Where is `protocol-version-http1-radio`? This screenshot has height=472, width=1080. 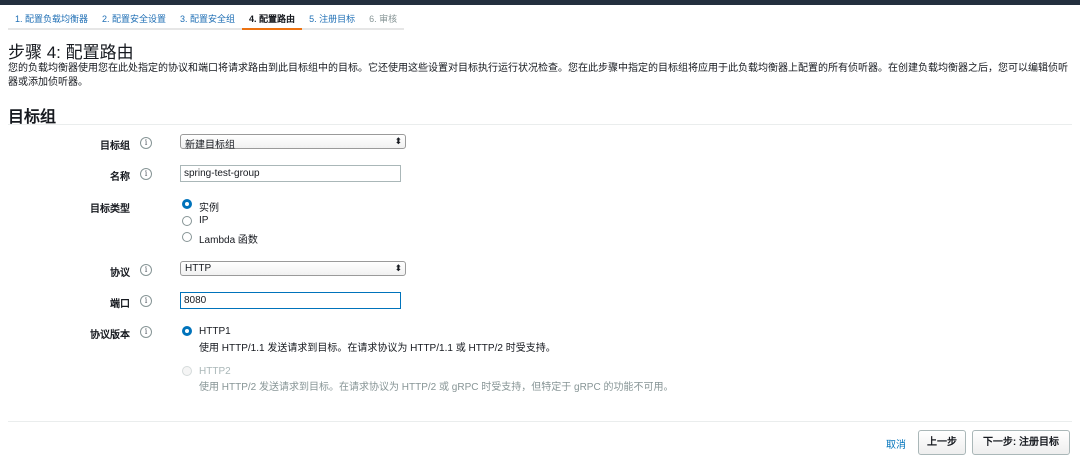 protocol-version-http1-radio is located at coordinates (187, 331).